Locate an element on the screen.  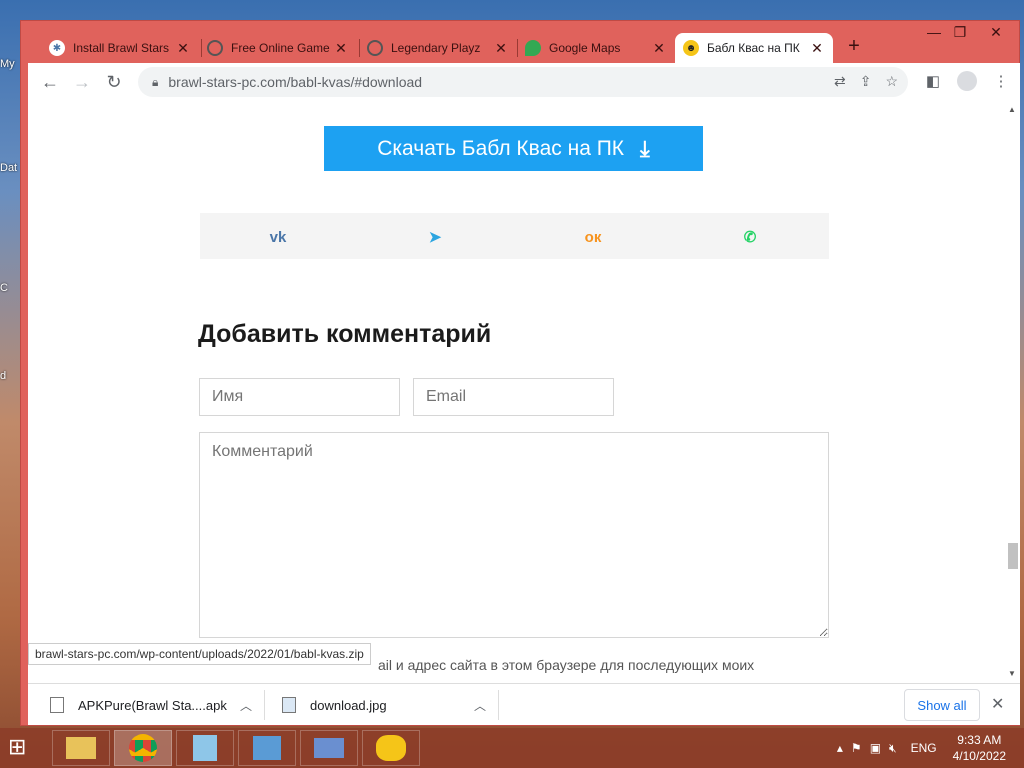
explorer-app is located at coordinates (81, 748).